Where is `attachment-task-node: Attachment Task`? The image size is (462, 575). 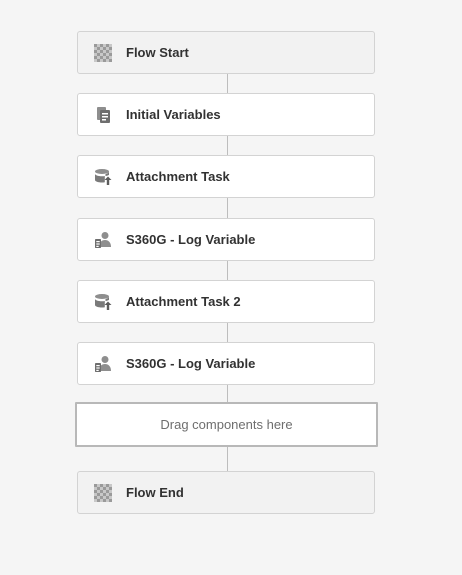 attachment-task-node: Attachment Task is located at coordinates (226, 176).